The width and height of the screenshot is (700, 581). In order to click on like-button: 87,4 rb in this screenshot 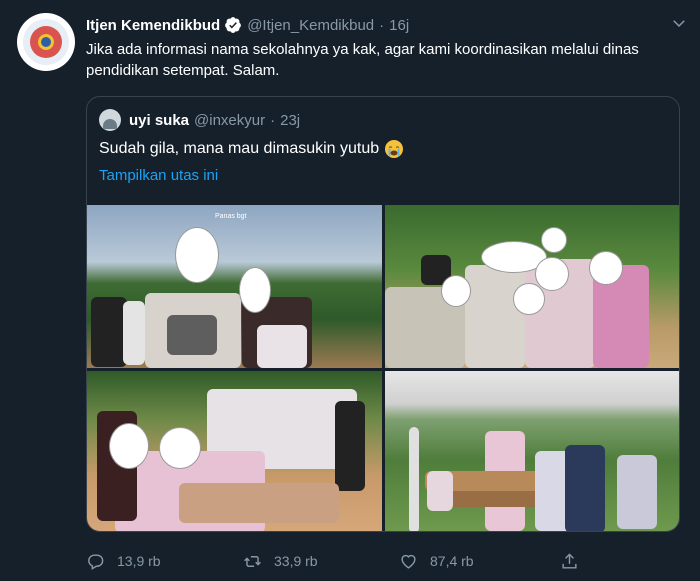, I will do `click(436, 561)`.